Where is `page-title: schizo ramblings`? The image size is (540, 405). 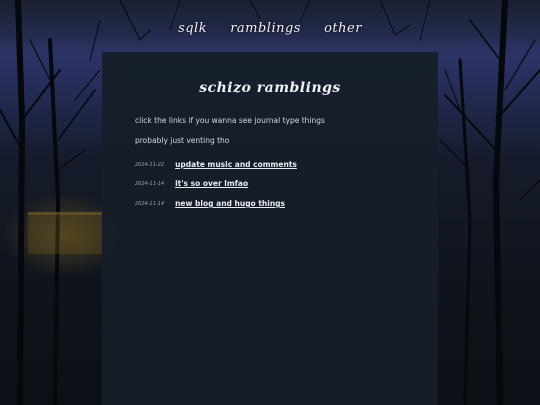
page-title: schizo ramblings is located at coordinates (270, 88).